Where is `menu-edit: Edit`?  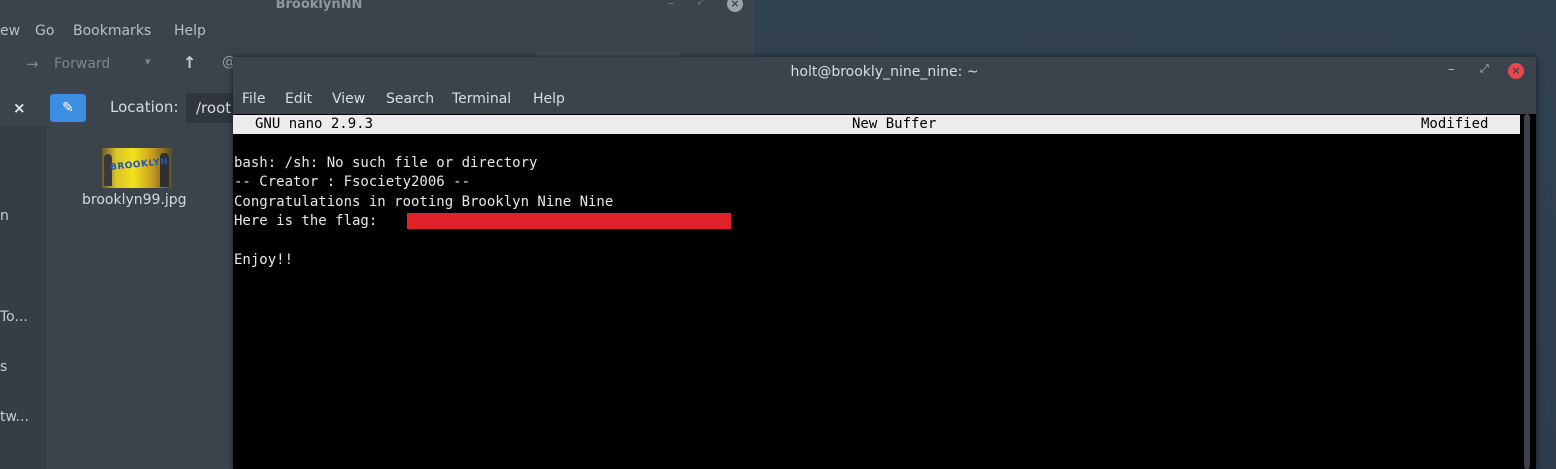
menu-edit: Edit is located at coordinates (298, 99).